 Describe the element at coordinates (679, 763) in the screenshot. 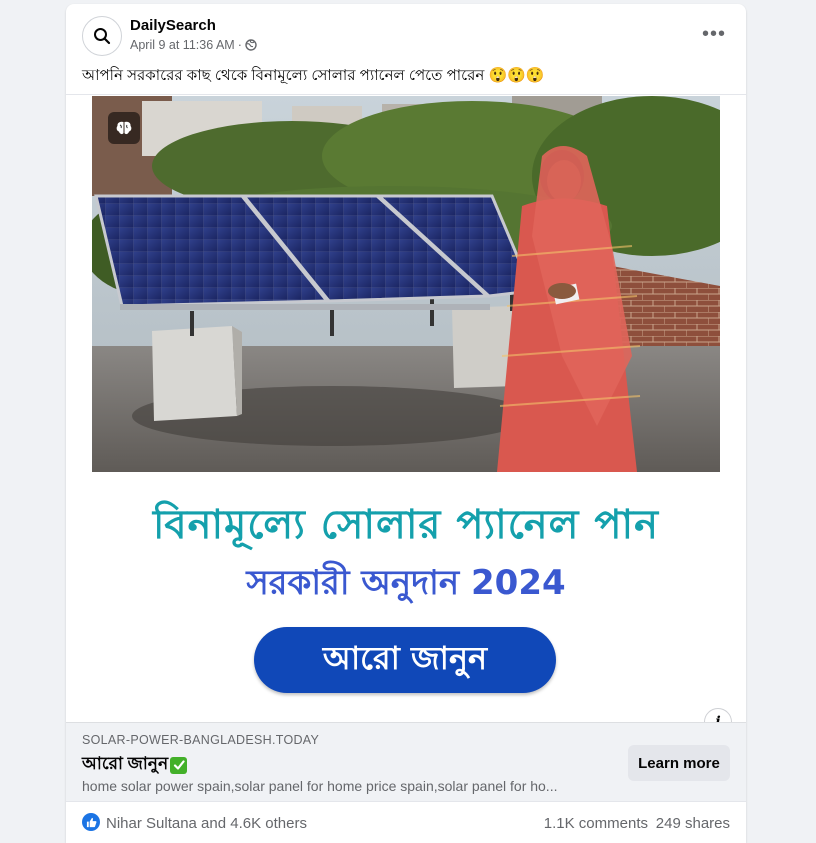

I see `learn-more-button: Learn more` at that location.